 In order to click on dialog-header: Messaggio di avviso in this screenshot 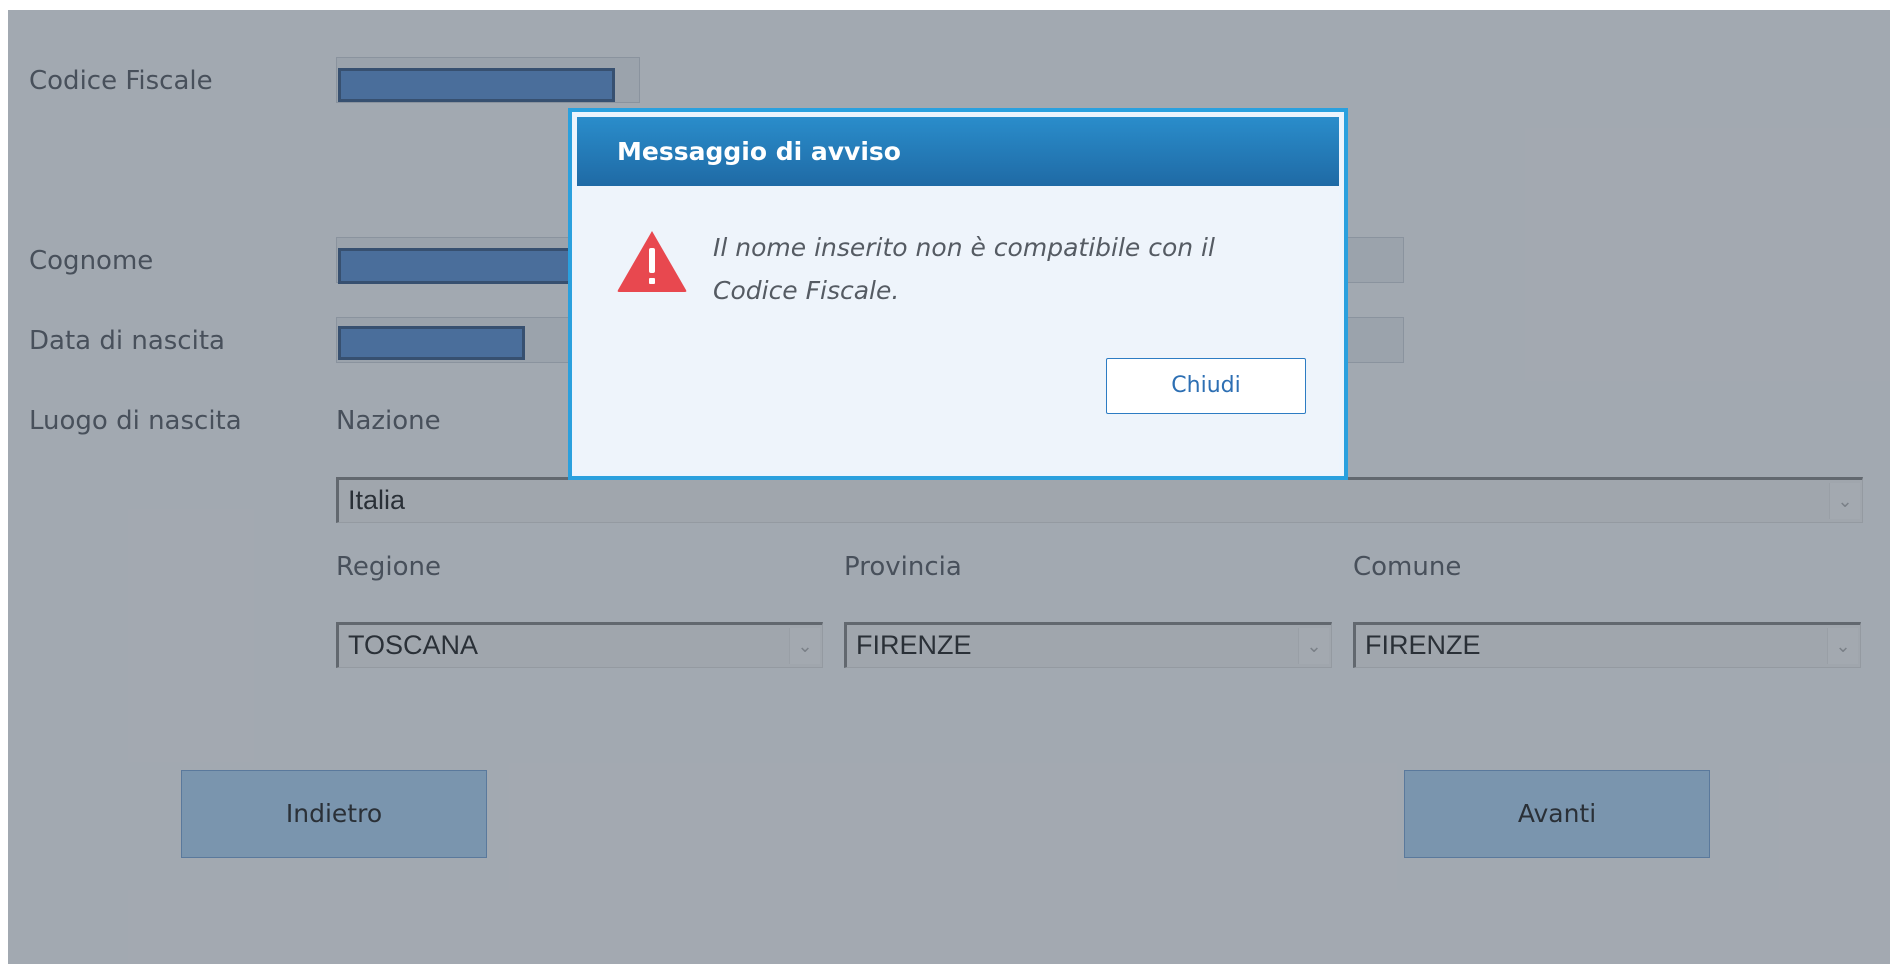, I will do `click(958, 151)`.